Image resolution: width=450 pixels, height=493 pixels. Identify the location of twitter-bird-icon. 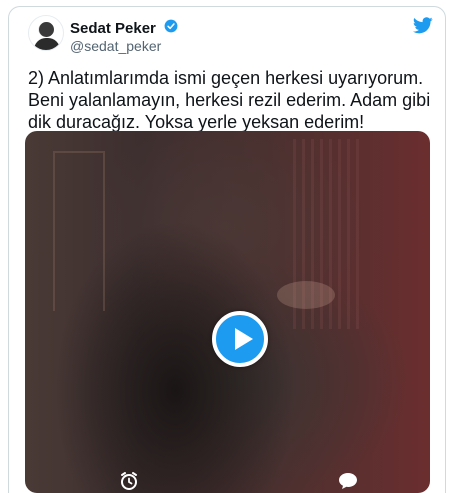
(423, 25).